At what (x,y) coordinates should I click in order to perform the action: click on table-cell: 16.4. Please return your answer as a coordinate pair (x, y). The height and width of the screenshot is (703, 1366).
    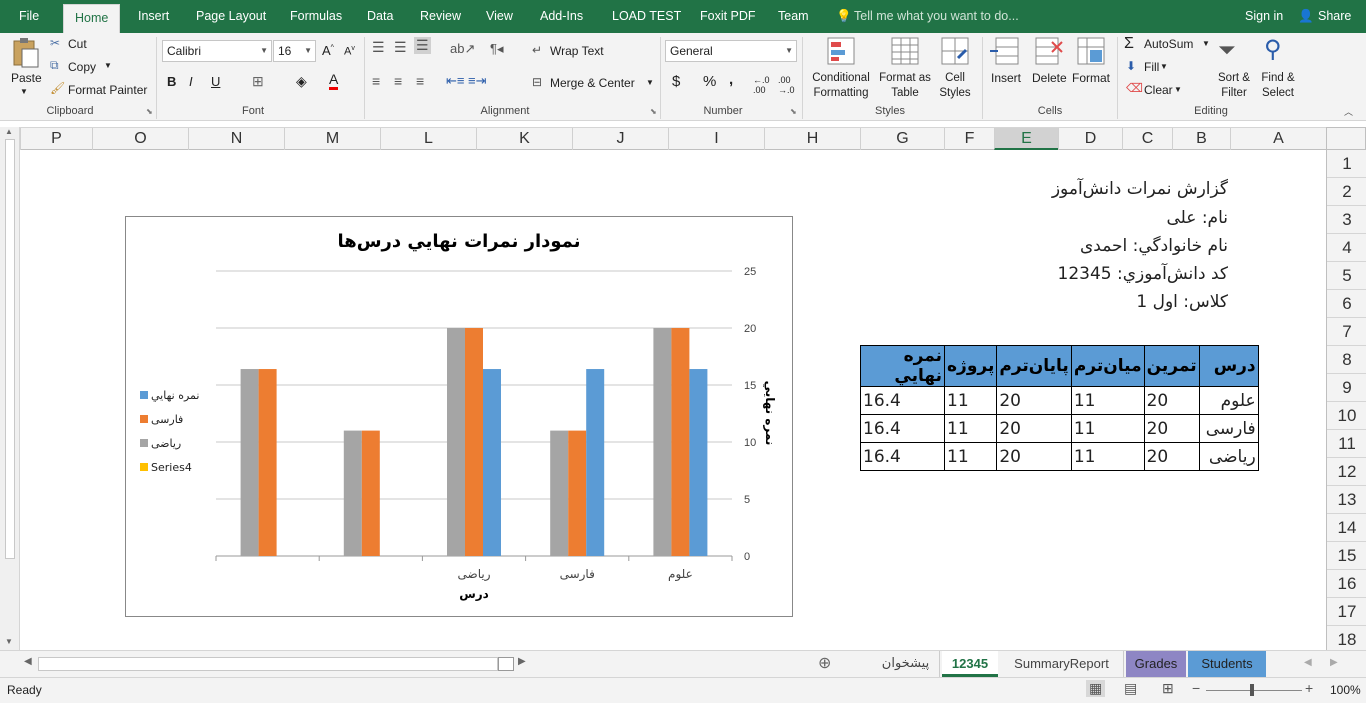
    Looking at the image, I should click on (902, 428).